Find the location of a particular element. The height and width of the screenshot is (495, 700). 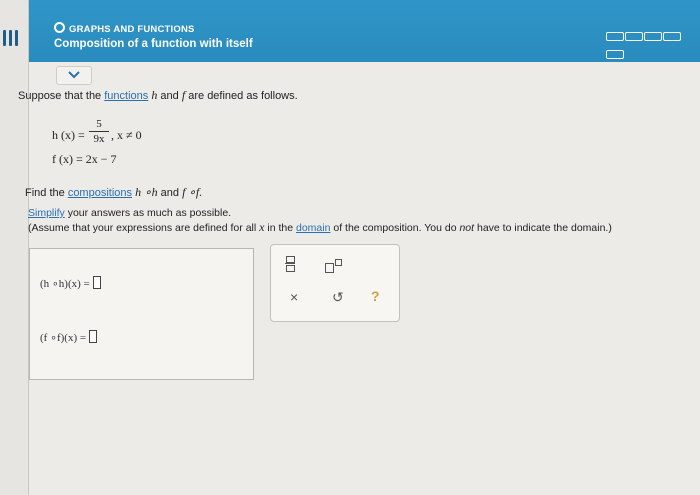

ff-answer-input is located at coordinates (93, 336).